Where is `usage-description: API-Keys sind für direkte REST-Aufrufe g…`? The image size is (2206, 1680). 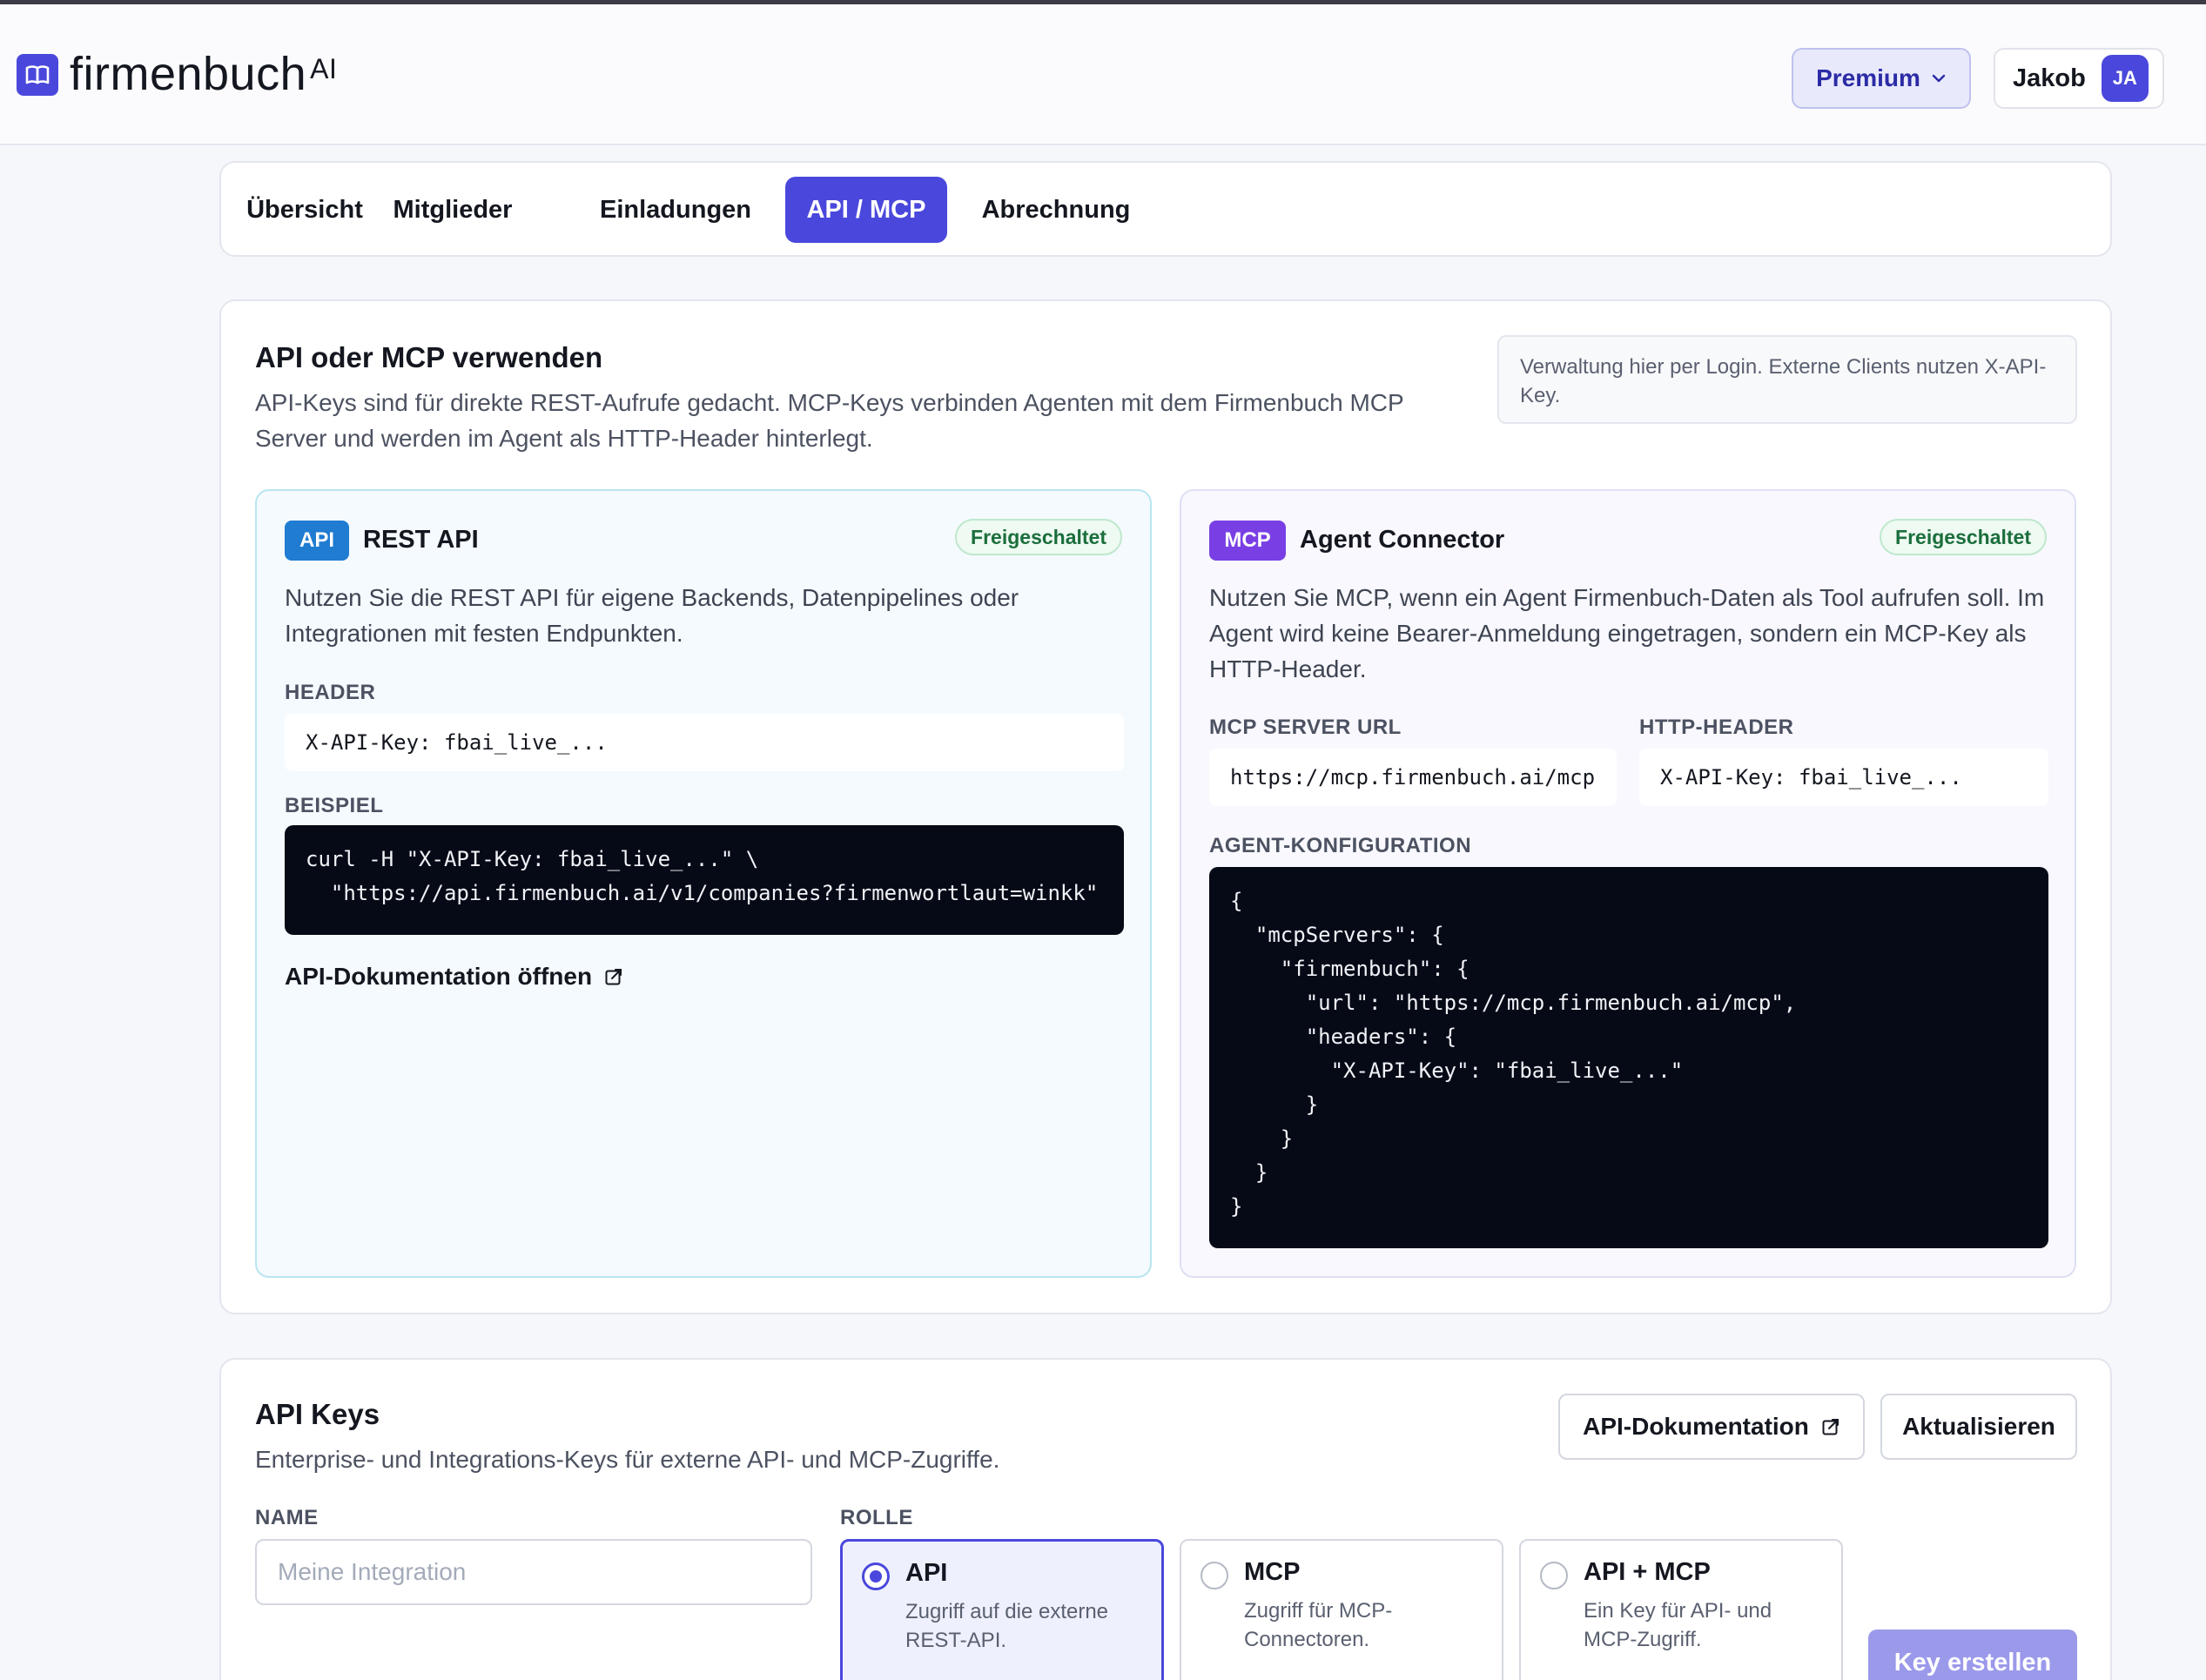
usage-description: API-Keys sind für direkte REST-Aufrufe g… is located at coordinates (830, 420).